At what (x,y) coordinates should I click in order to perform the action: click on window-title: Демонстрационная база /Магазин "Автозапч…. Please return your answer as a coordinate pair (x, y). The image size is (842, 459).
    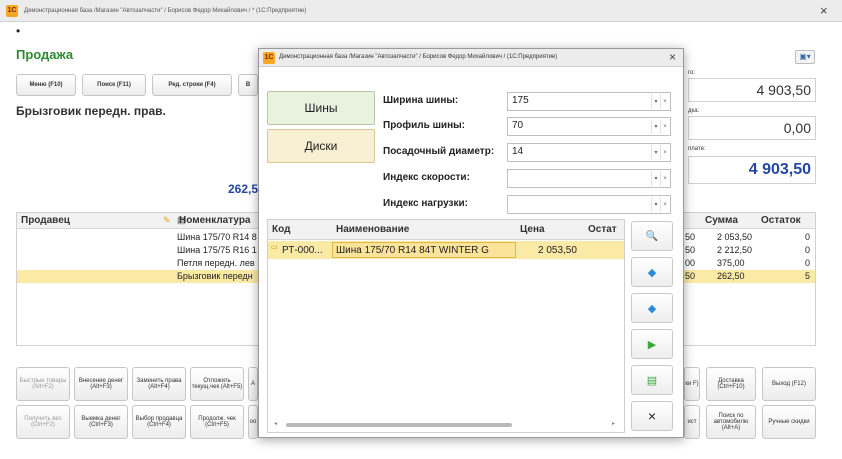
    Looking at the image, I should click on (165, 11).